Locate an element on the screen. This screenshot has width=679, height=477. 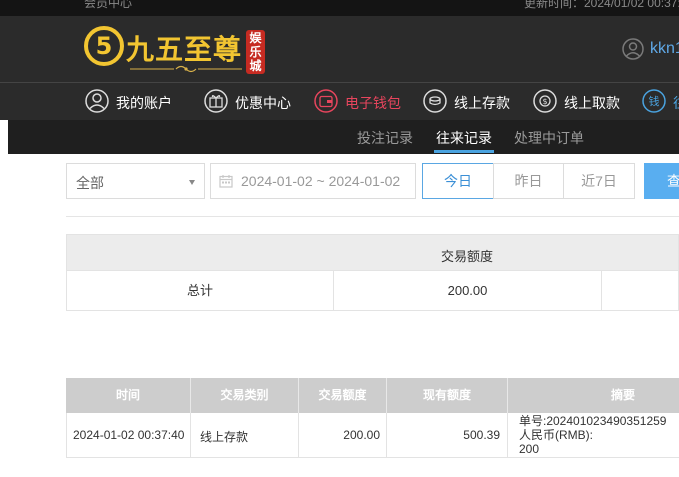
memo-amount: 200 is located at coordinates (529, 449).